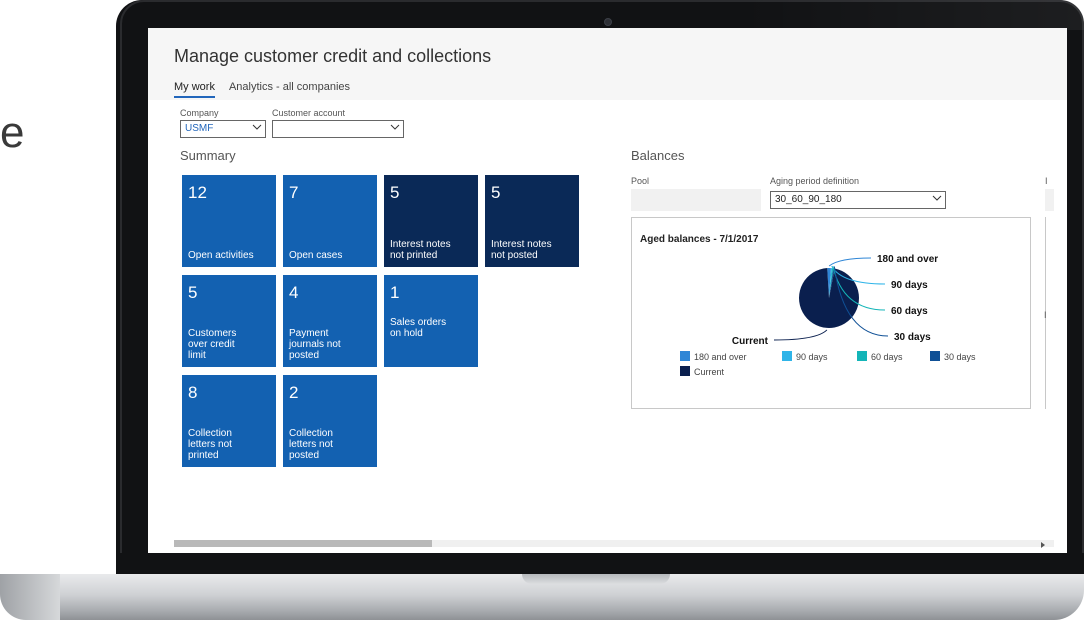 The width and height of the screenshot is (1084, 620). Describe the element at coordinates (909, 285) in the screenshot. I see `callout-label: 90 days` at that location.